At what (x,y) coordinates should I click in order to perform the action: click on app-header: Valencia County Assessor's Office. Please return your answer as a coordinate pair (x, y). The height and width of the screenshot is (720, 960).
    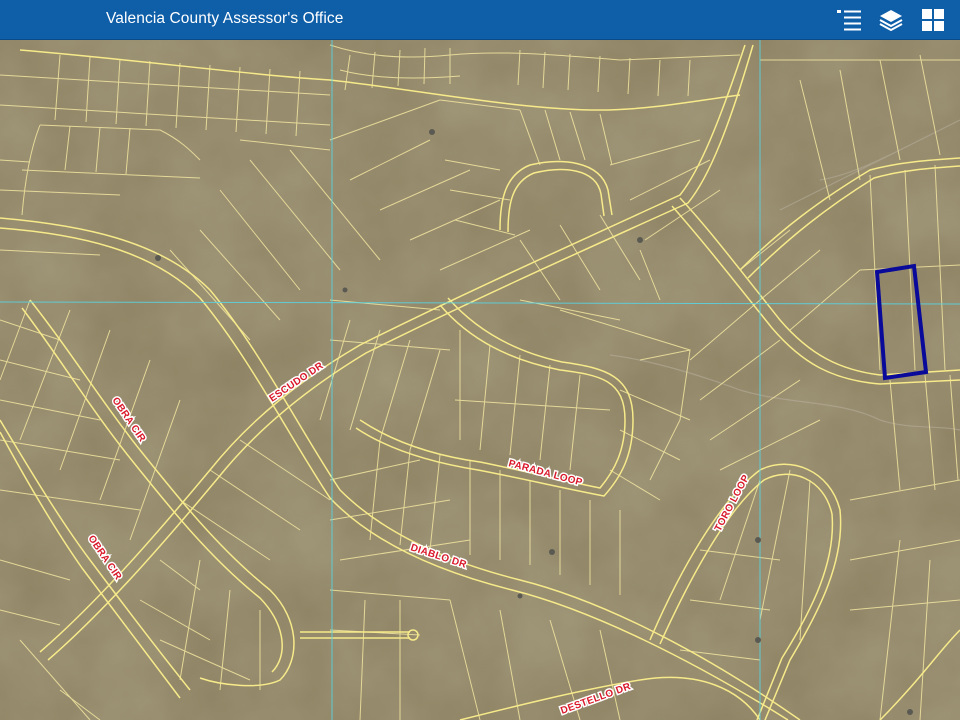
    Looking at the image, I should click on (480, 20).